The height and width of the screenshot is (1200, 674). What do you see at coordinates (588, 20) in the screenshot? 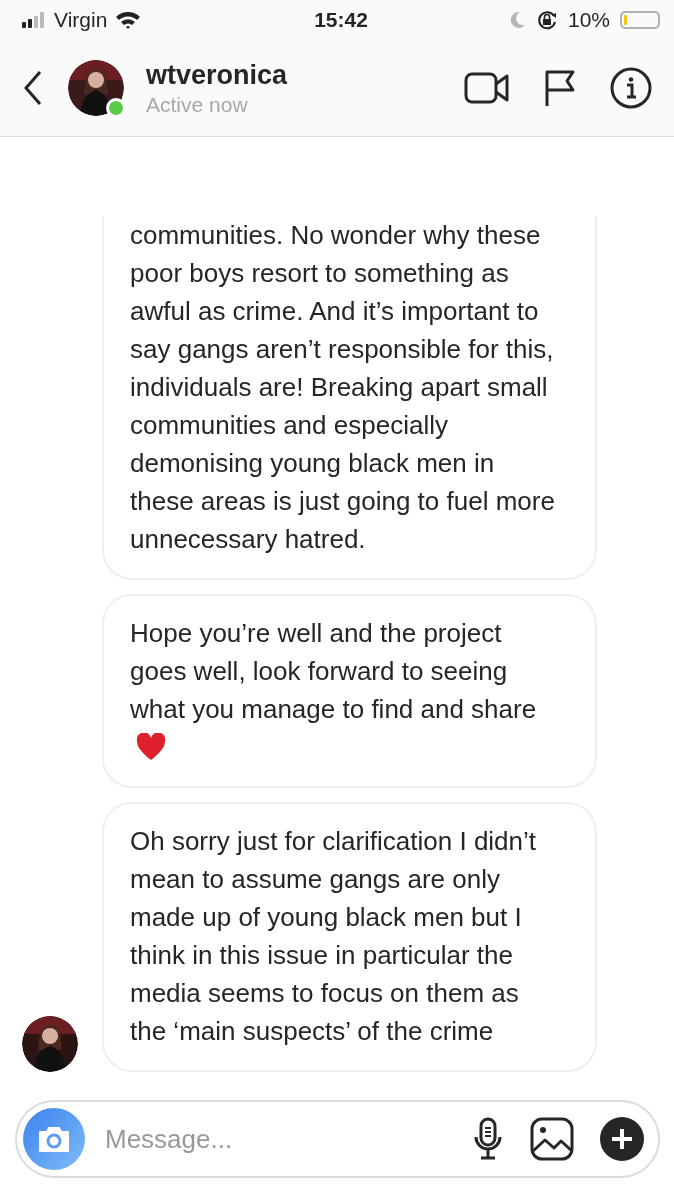
I see `battery-percent: 10%` at bounding box center [588, 20].